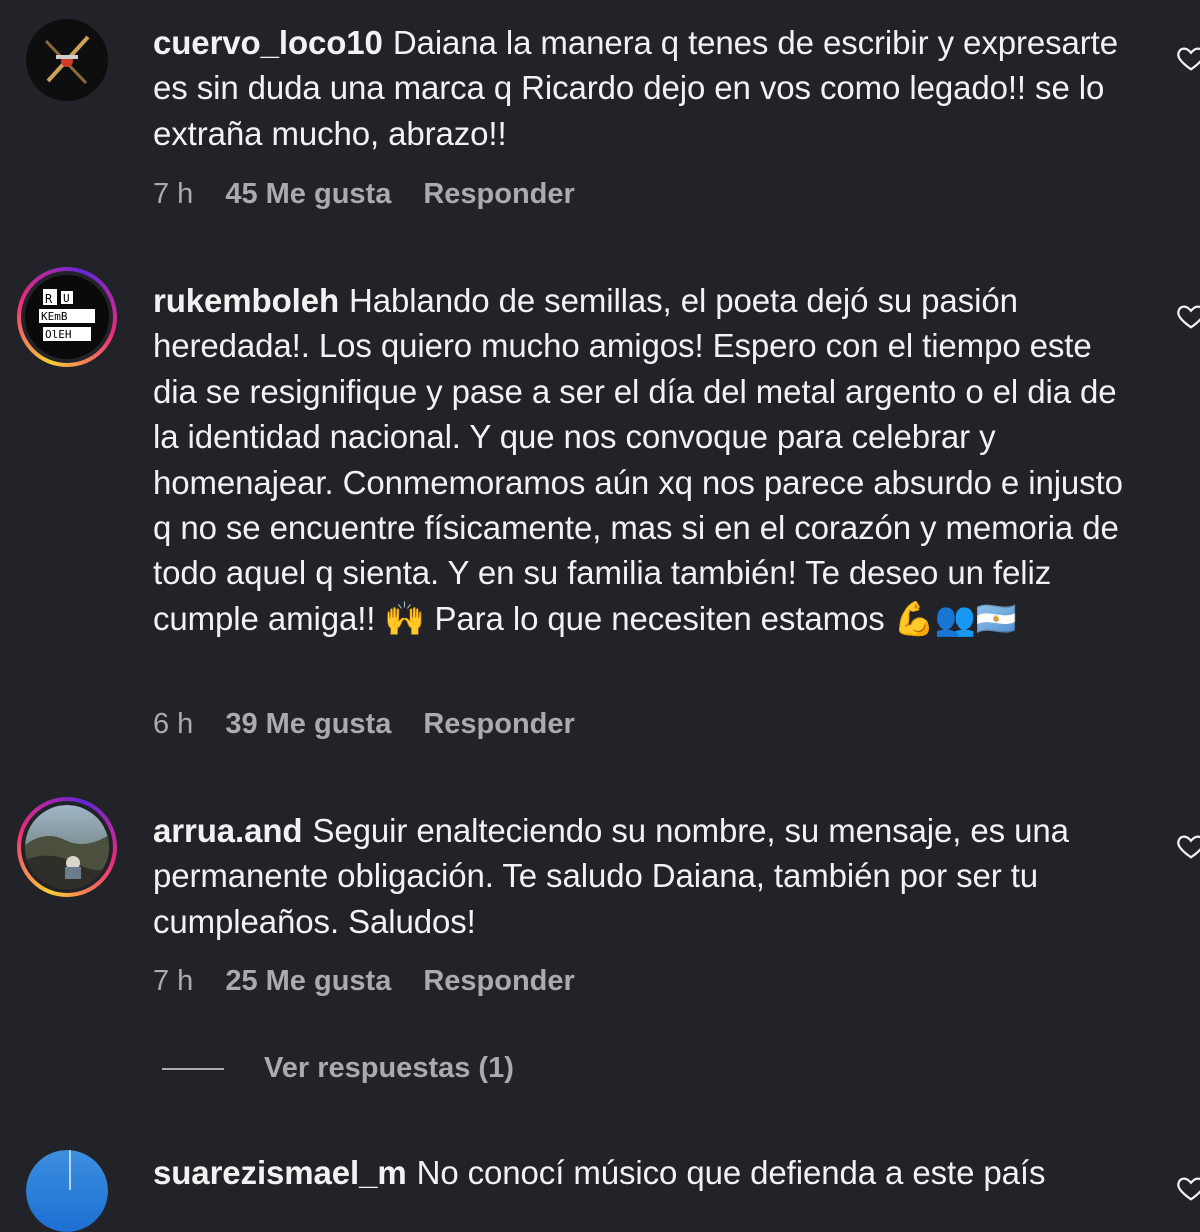 The image size is (1200, 1232). Describe the element at coordinates (49, 299) in the screenshot. I see `svg-text: R` at that location.